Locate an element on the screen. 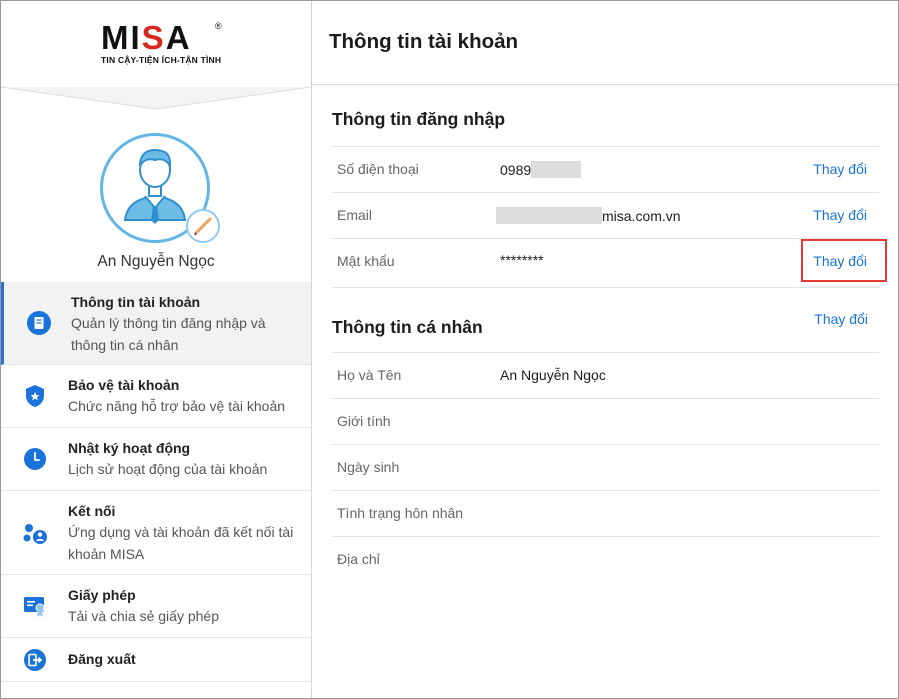 Image resolution: width=899 pixels, height=699 pixels. fullname-row: Họ và Tên An Nguyễn Ngọc is located at coordinates (605, 375).